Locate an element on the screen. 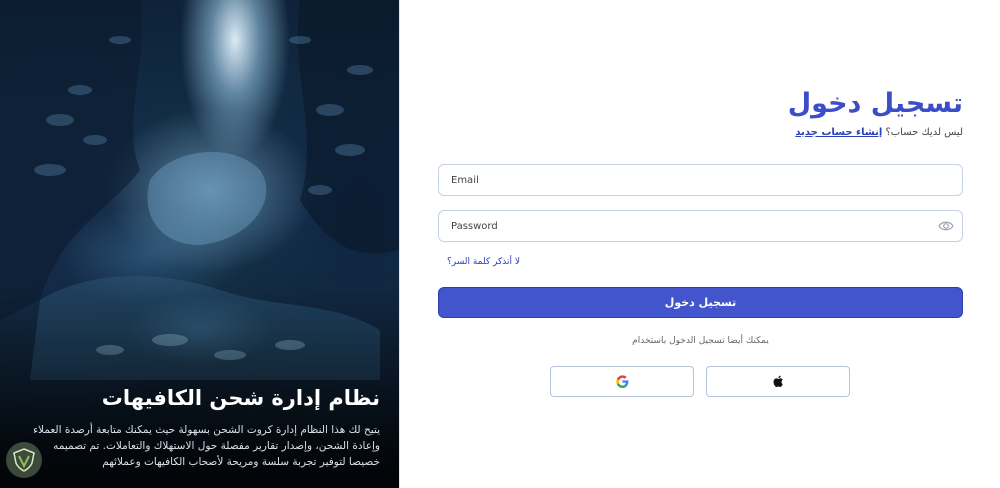 The width and height of the screenshot is (1000, 488). forgot-password-link: لا أتذكر كلمة السر؟ is located at coordinates (483, 262).